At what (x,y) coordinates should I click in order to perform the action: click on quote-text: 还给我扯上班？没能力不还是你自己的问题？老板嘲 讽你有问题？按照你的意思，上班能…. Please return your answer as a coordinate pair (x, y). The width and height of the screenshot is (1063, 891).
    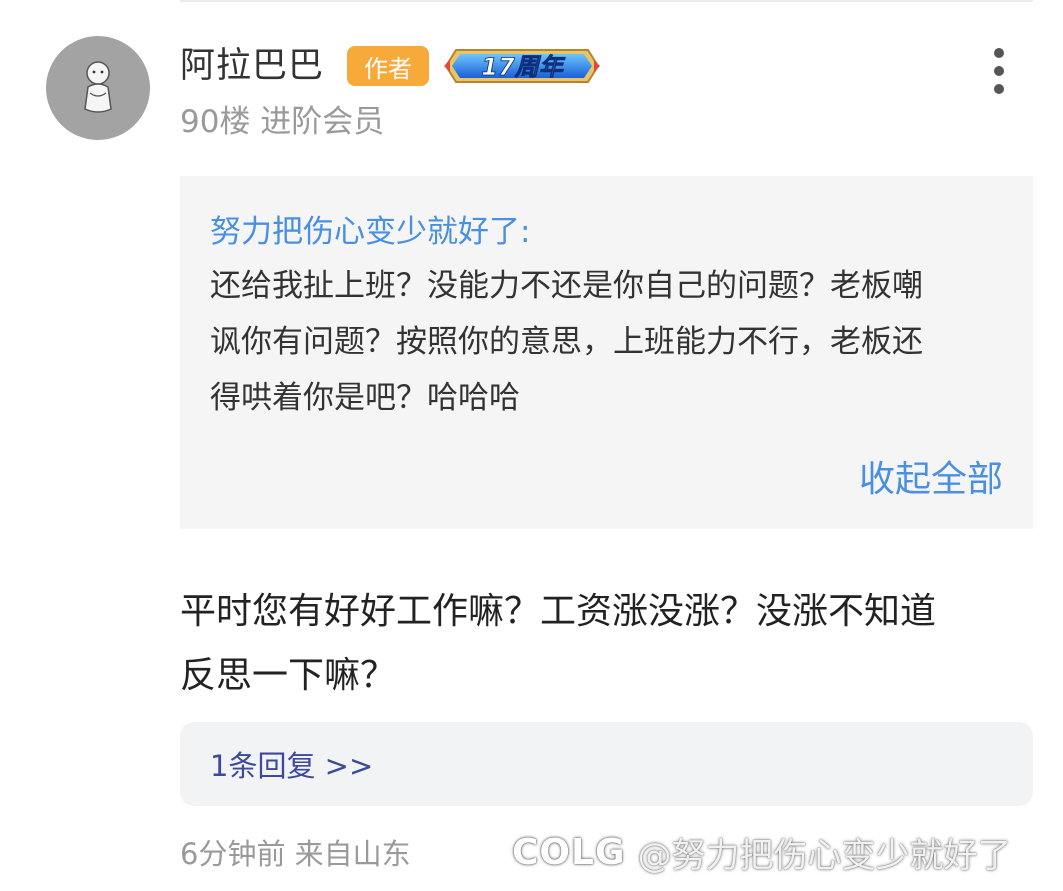
    Looking at the image, I should click on (606, 342).